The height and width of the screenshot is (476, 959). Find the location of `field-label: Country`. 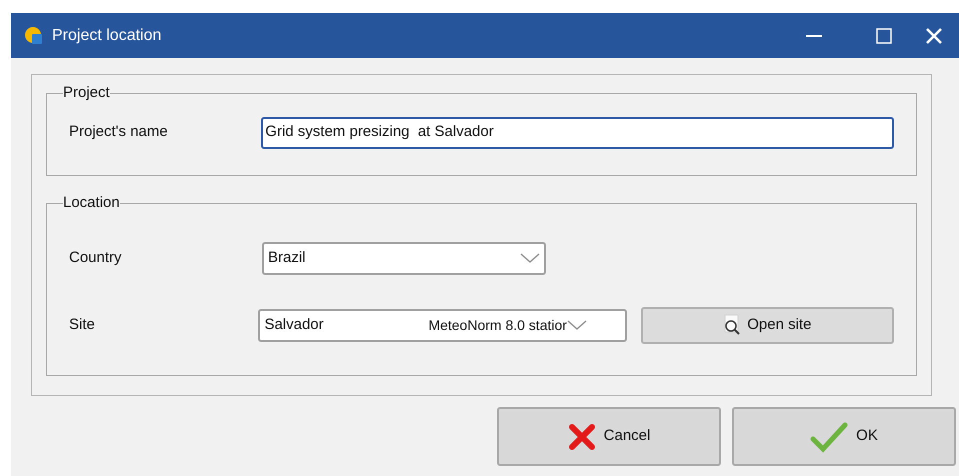

field-label: Country is located at coordinates (96, 258).